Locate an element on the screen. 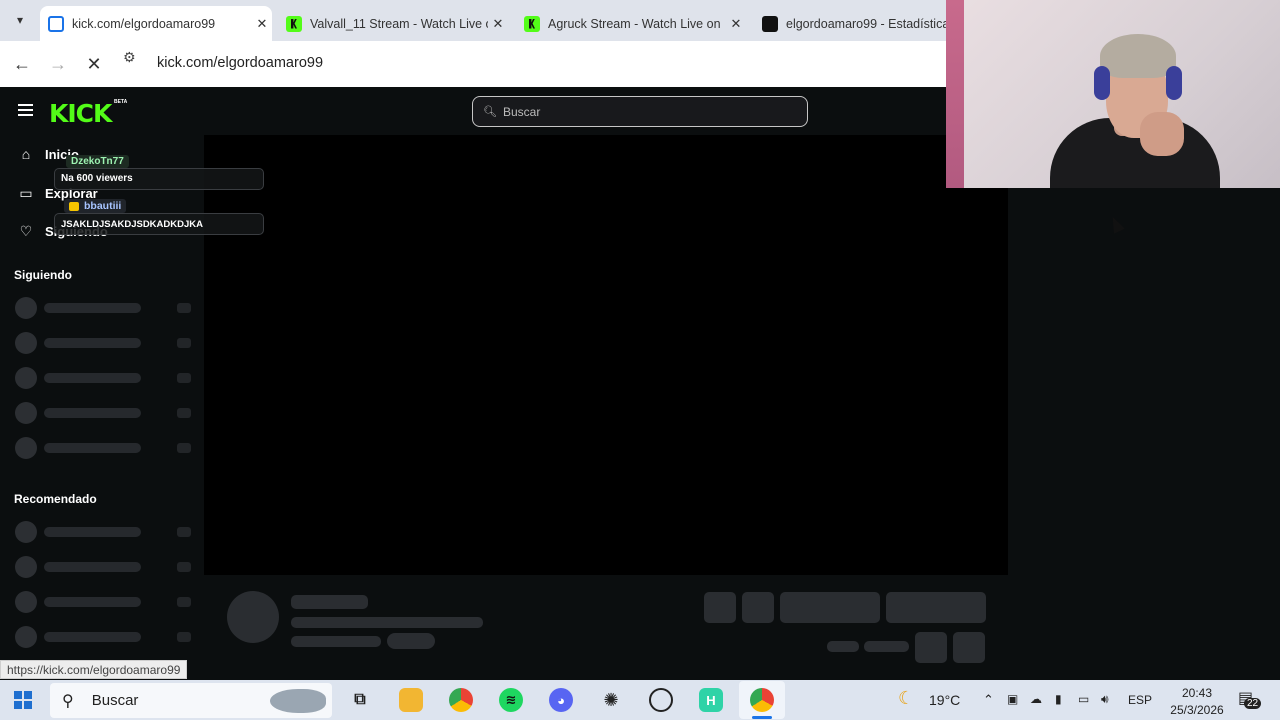 The height and width of the screenshot is (720, 1280). tab-title: kick.com/elgordoamaro99 is located at coordinates (144, 23).